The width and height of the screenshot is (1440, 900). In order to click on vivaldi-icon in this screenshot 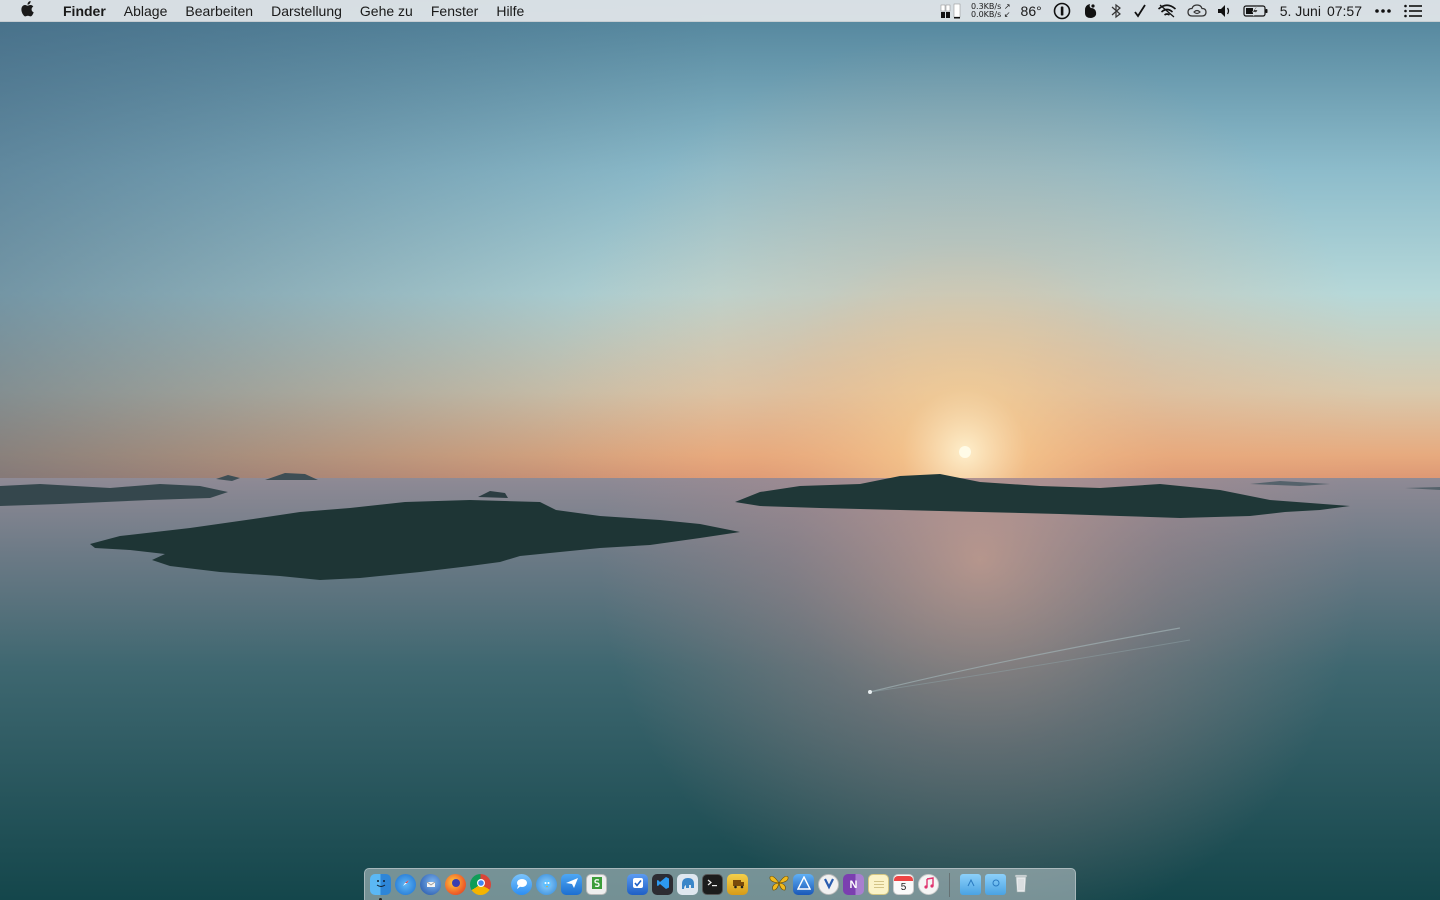, I will do `click(829, 884)`.